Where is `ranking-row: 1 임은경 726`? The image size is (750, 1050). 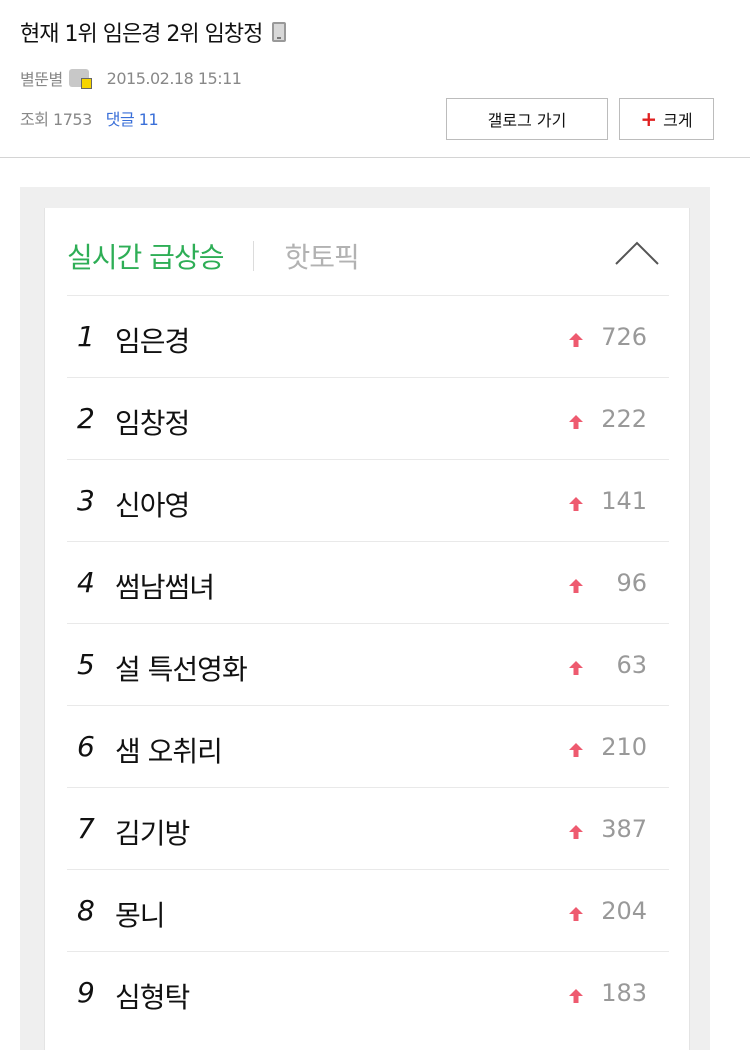
ranking-row: 1 임은경 726 is located at coordinates (368, 336).